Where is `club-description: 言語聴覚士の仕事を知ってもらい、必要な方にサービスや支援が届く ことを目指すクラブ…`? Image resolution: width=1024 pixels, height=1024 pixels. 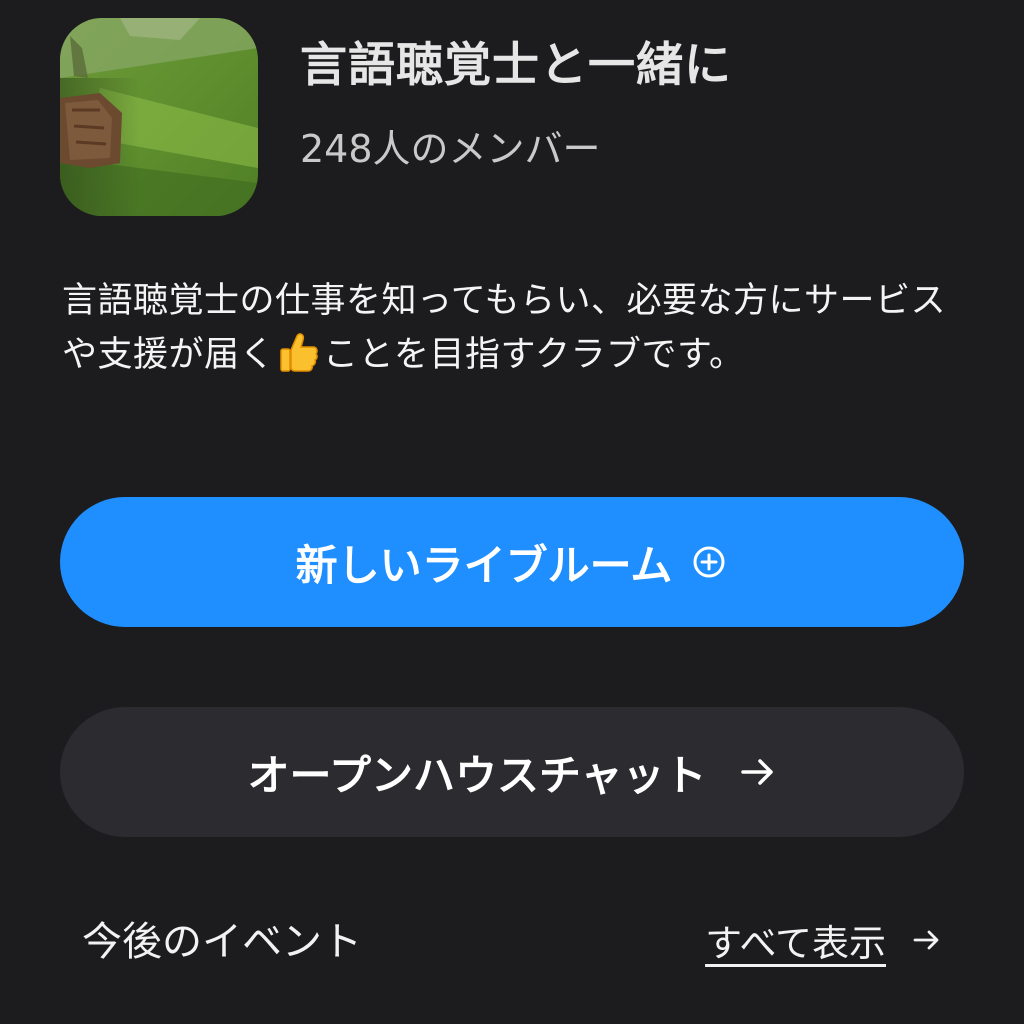
club-description: 言語聴覚士の仕事を知ってもらい、必要な方にサービスや支援が届く ことを目指すクラブ… is located at coordinates (512, 328).